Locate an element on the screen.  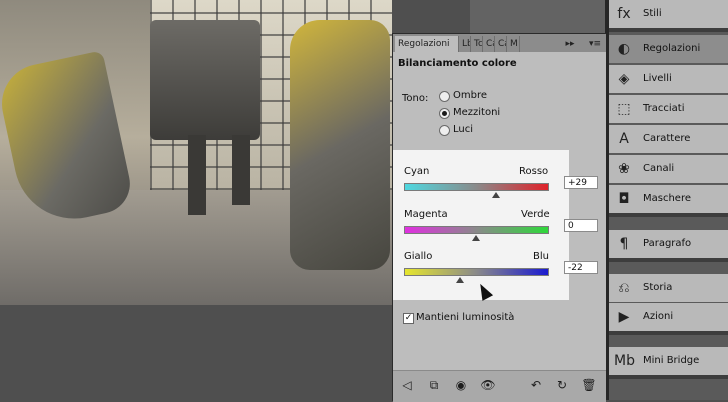
masks-icon: ◘ is located at coordinates (624, 199).